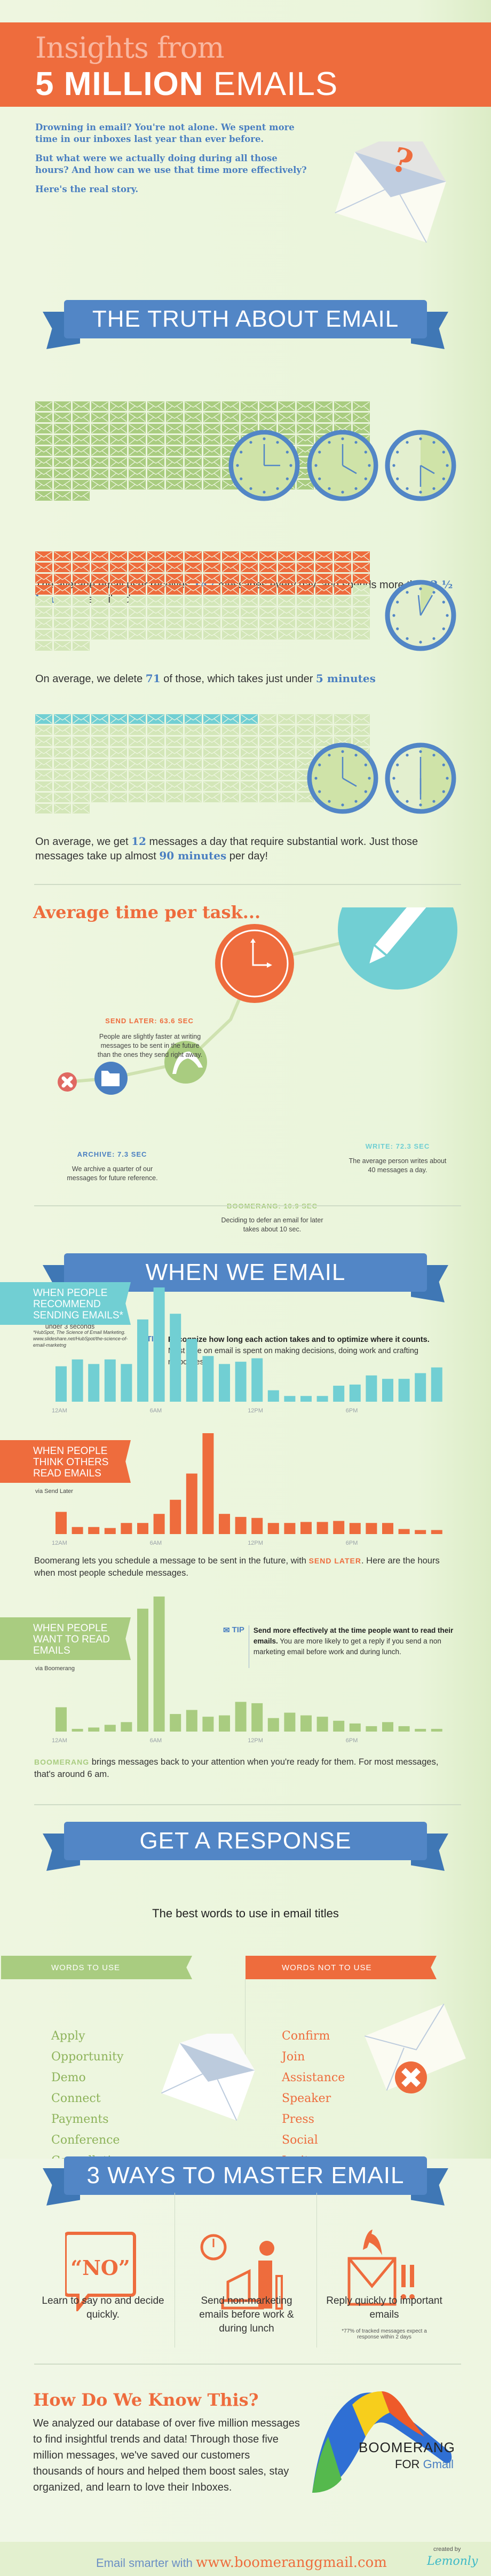 The height and width of the screenshot is (2576, 491). What do you see at coordinates (345, 678) in the screenshot?
I see `delete-time: 5 minutes` at bounding box center [345, 678].